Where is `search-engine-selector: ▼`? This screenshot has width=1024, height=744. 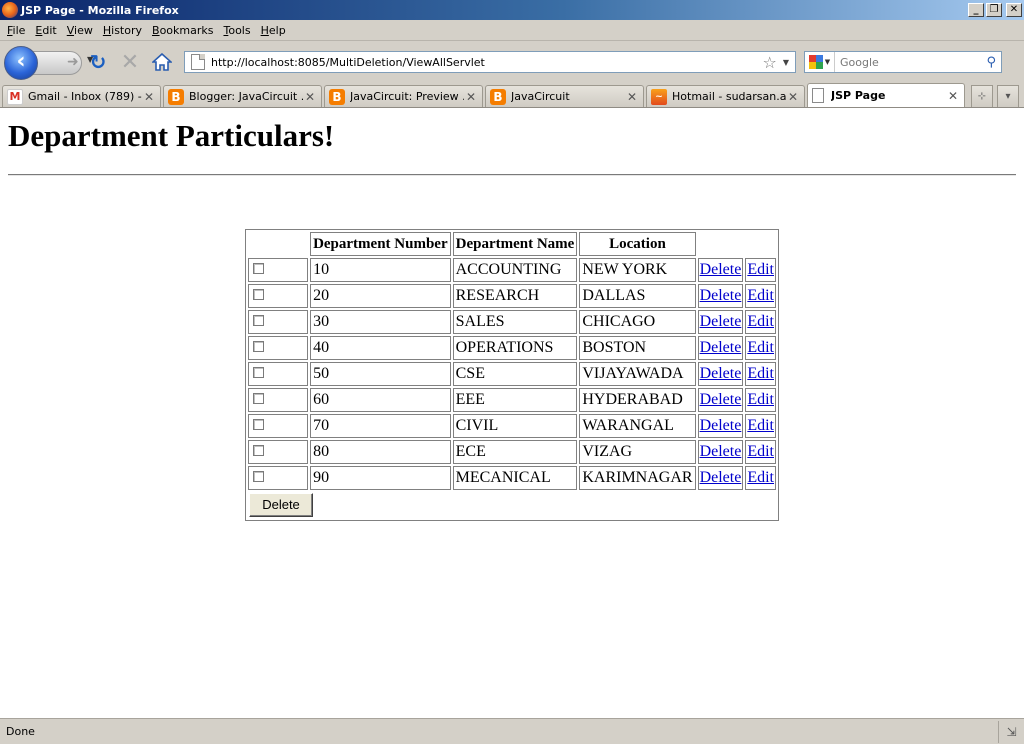
search-engine-selector: ▼ is located at coordinates (820, 62).